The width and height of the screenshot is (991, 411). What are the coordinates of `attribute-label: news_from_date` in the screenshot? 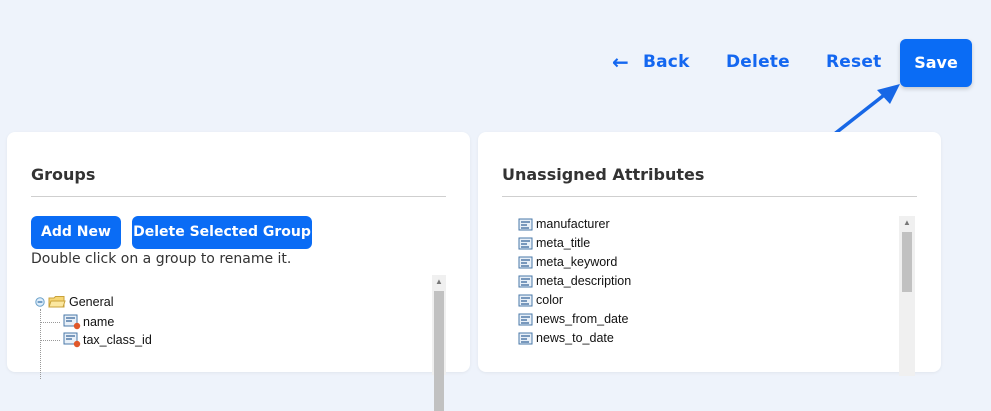 It's located at (582, 319).